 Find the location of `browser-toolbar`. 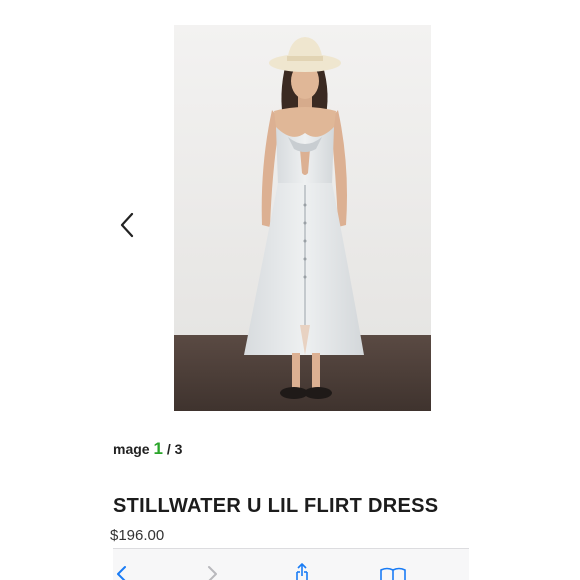

browser-toolbar is located at coordinates (291, 564).